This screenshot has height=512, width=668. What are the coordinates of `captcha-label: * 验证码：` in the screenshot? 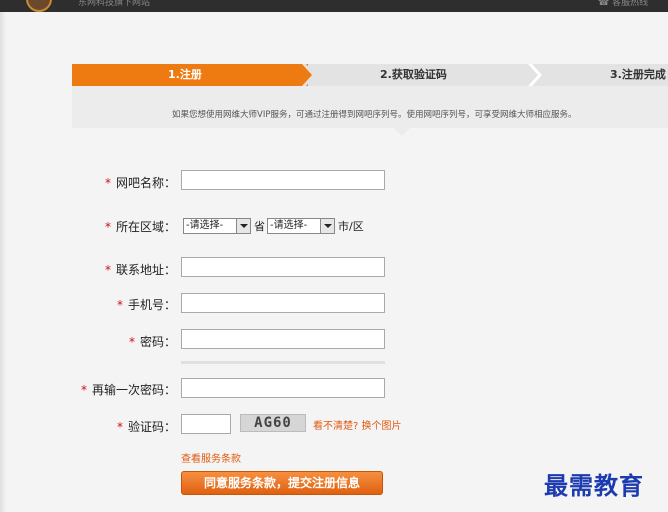 It's located at (146, 426).